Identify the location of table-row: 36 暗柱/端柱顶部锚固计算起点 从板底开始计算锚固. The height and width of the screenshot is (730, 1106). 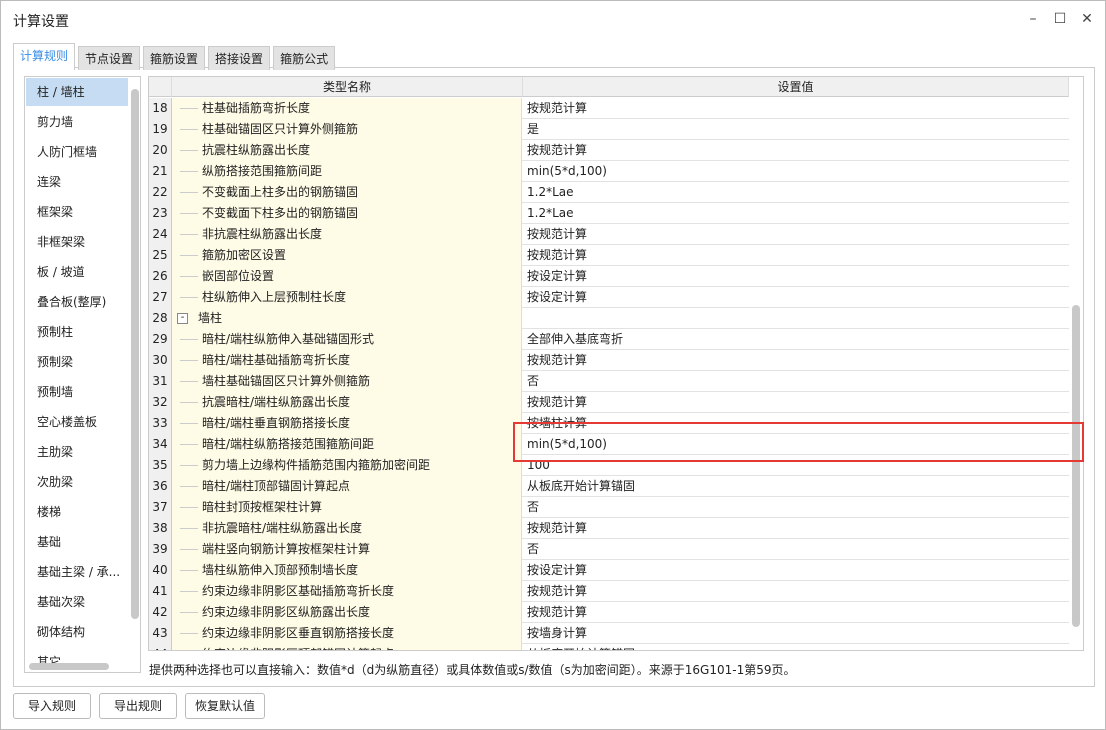
(609, 486).